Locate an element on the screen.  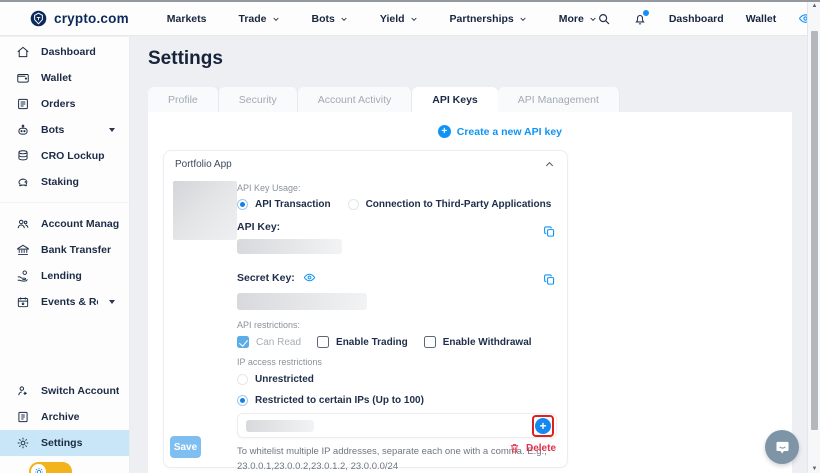
tab-account-activity: Account Activity is located at coordinates (355, 99).